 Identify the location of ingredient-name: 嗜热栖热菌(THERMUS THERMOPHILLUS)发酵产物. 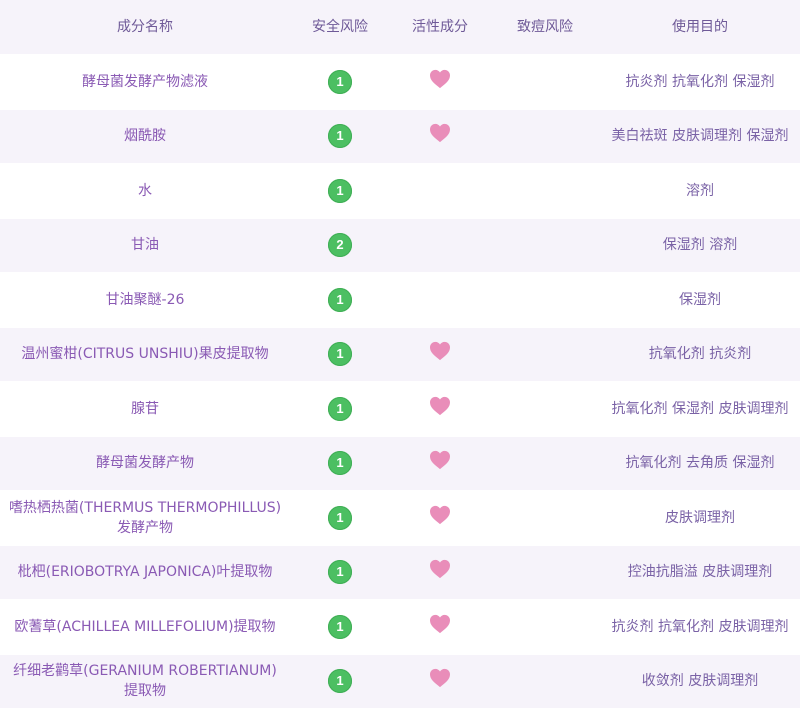
(145, 518).